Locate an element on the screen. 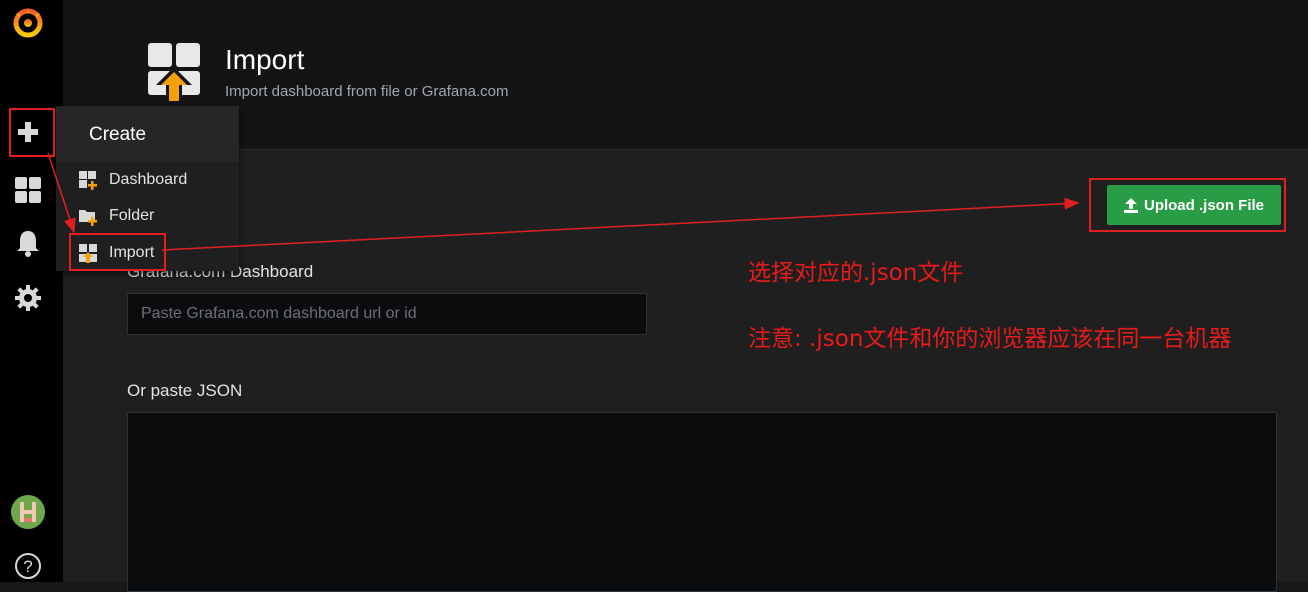  import-highlight-box is located at coordinates (117, 252).